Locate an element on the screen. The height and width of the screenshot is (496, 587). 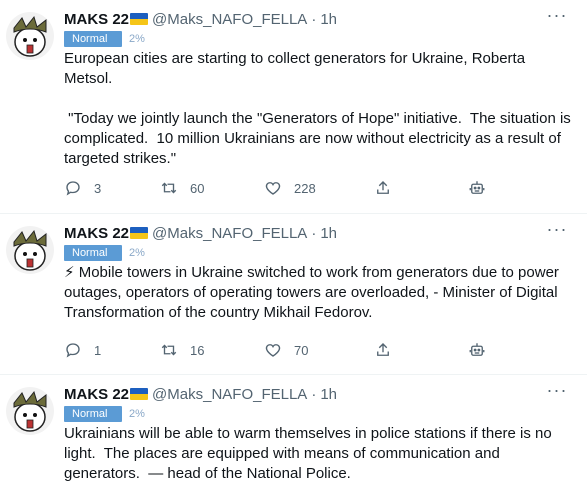
like-count: 228 is located at coordinates (305, 188).